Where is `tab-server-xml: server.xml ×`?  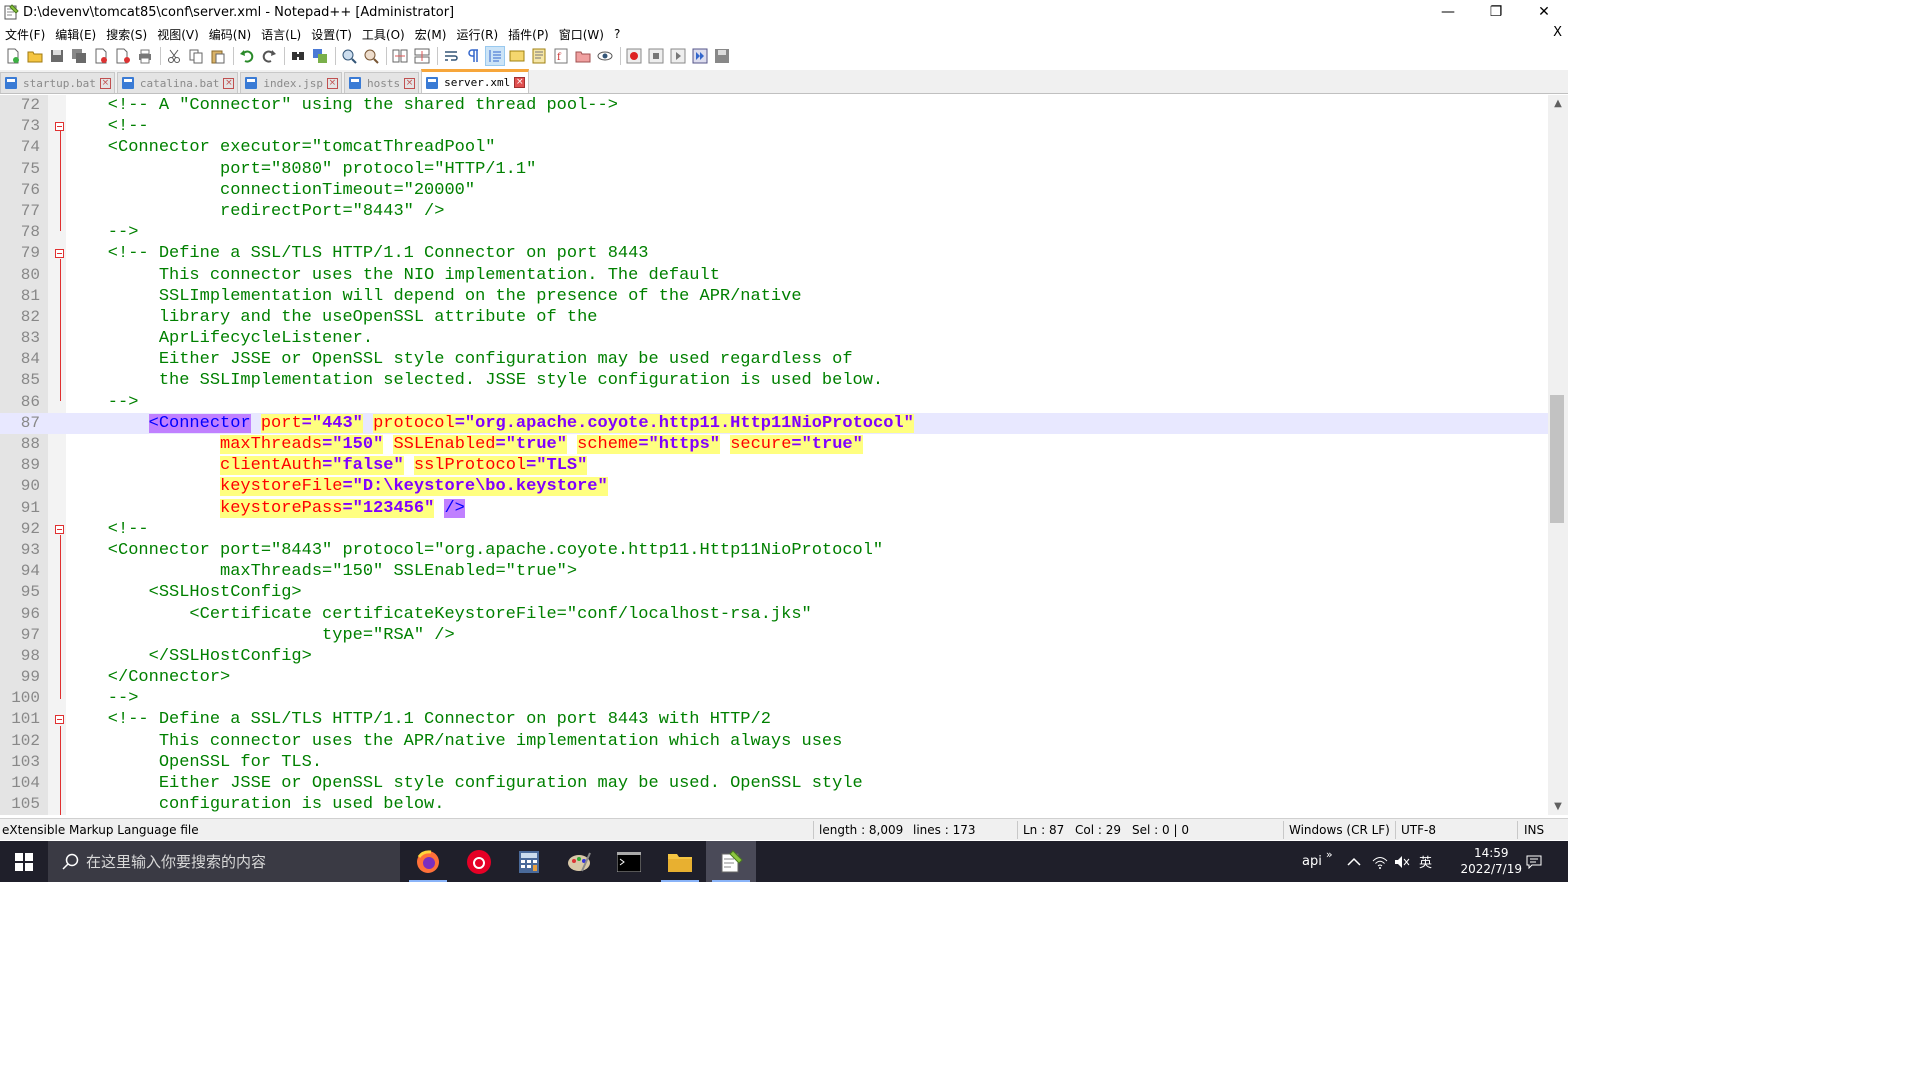
tab-server-xml: server.xml × is located at coordinates (475, 81).